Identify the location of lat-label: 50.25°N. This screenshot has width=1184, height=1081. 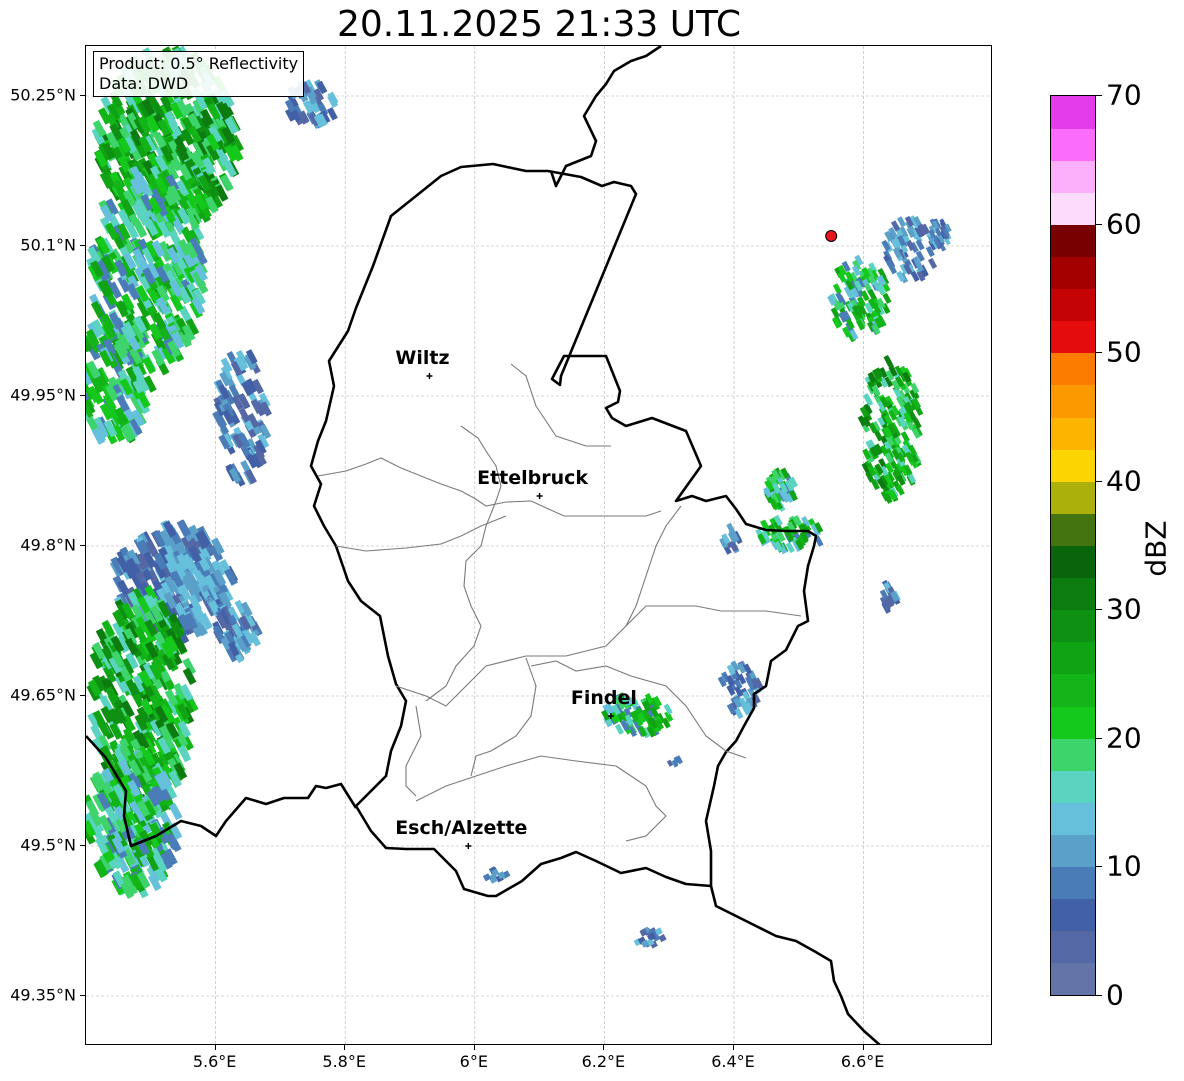
(43, 95).